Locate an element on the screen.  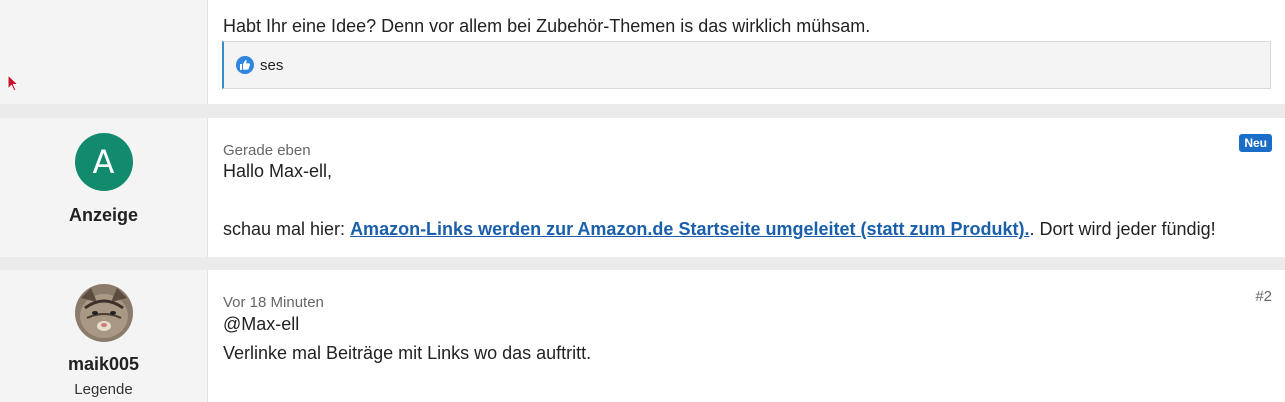
username: maik005 is located at coordinates (103, 364).